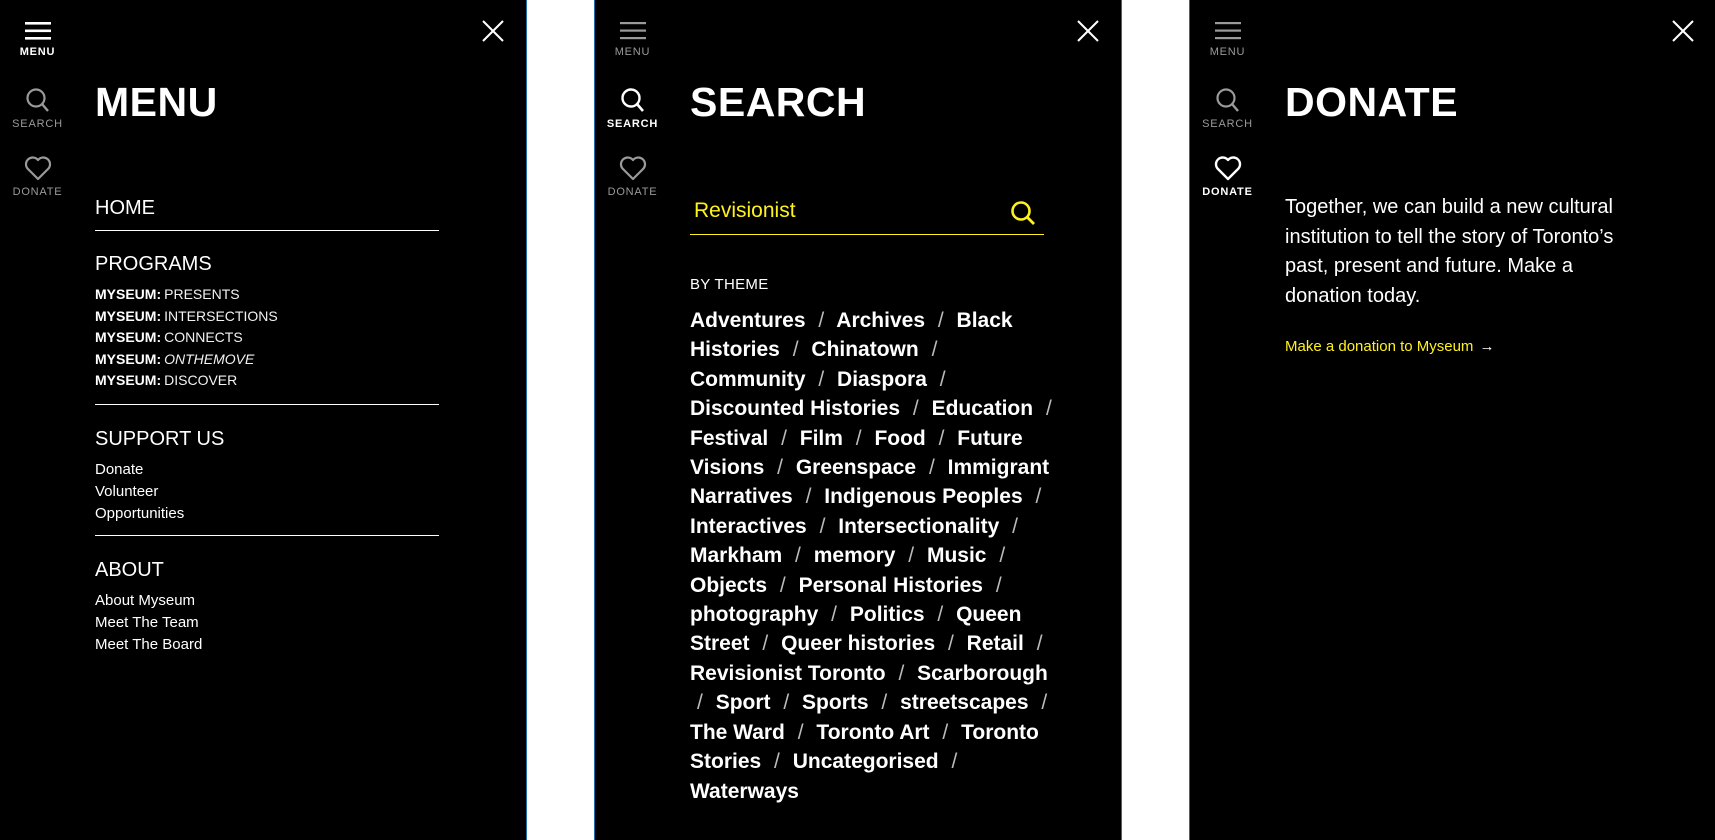  Describe the element at coordinates (267, 295) in the screenshot. I see `program-link-presents: MYSEUM: PRESENTS` at that location.